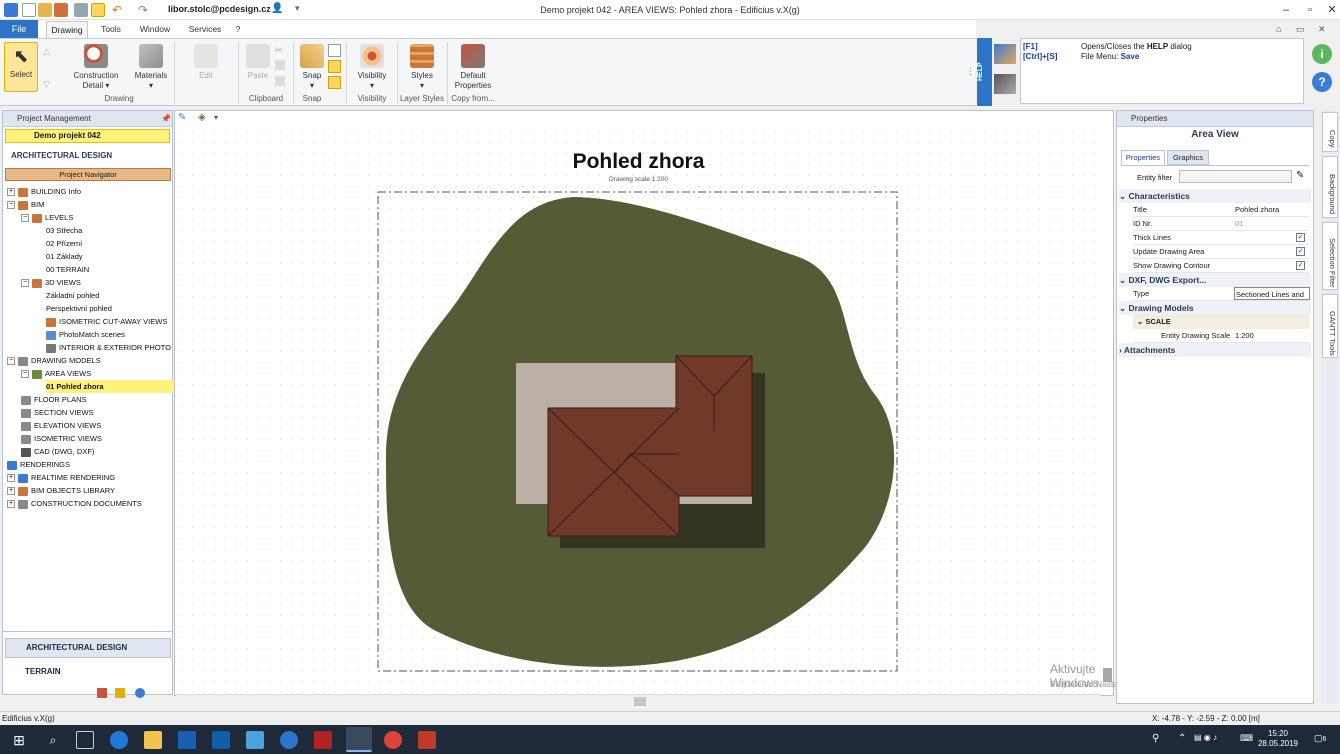  Describe the element at coordinates (46, 51) in the screenshot. I see `scroll-up-icon: △` at that location.